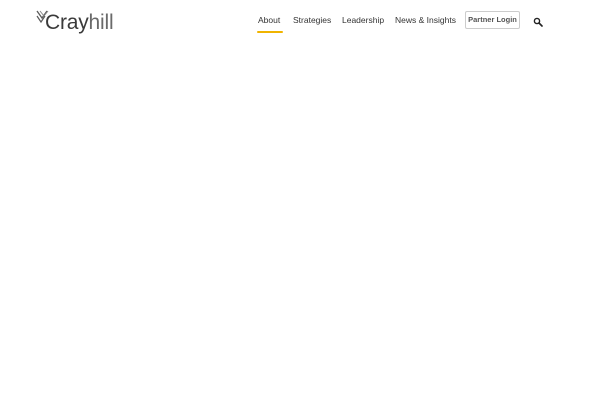  Describe the element at coordinates (538, 22) in the screenshot. I see `search-icon` at that location.